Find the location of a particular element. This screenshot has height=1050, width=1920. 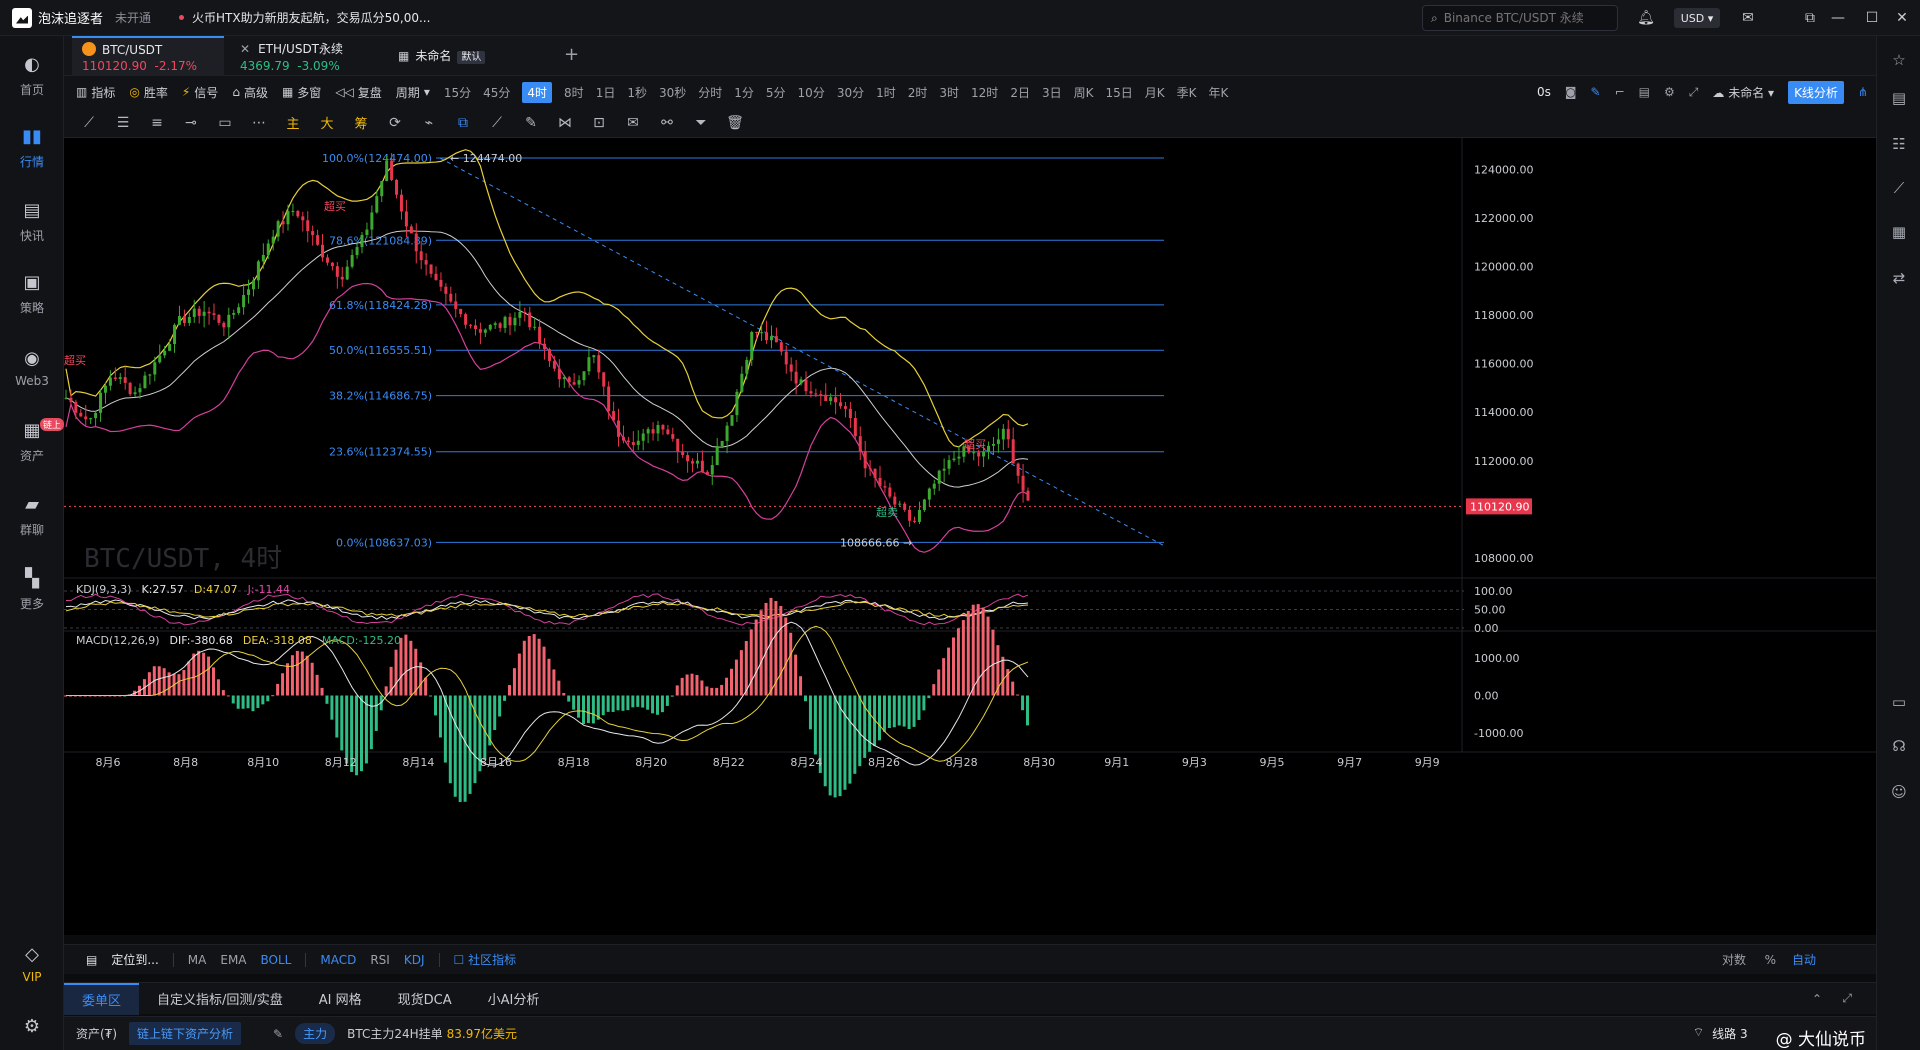

cloud-layout-select: ☁ 未命名 ▾ is located at coordinates (1743, 92).